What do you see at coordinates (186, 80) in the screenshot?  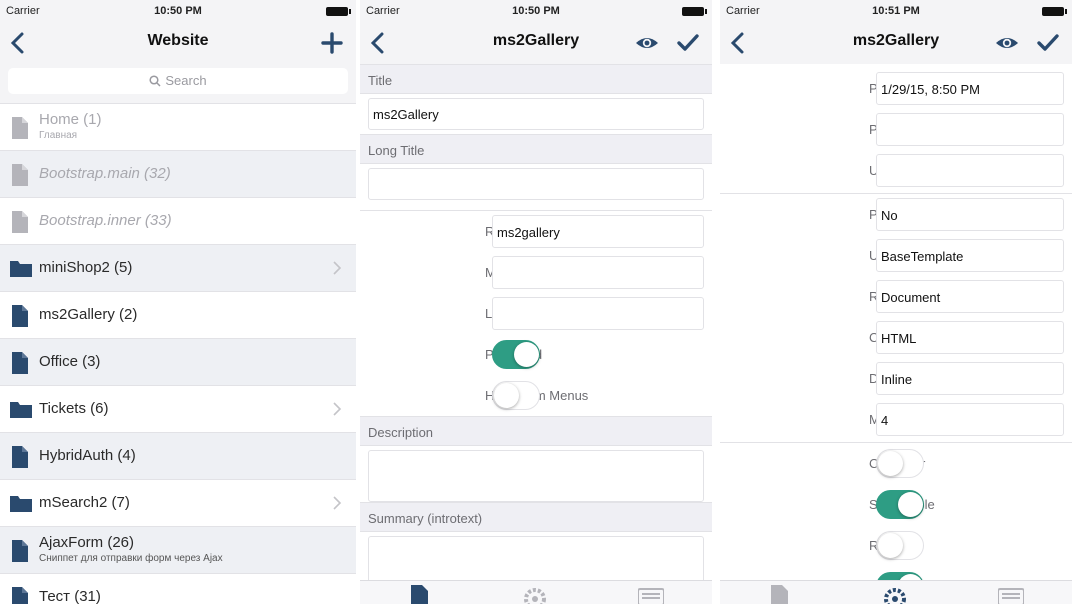 I see `search-placeholder: Search` at bounding box center [186, 80].